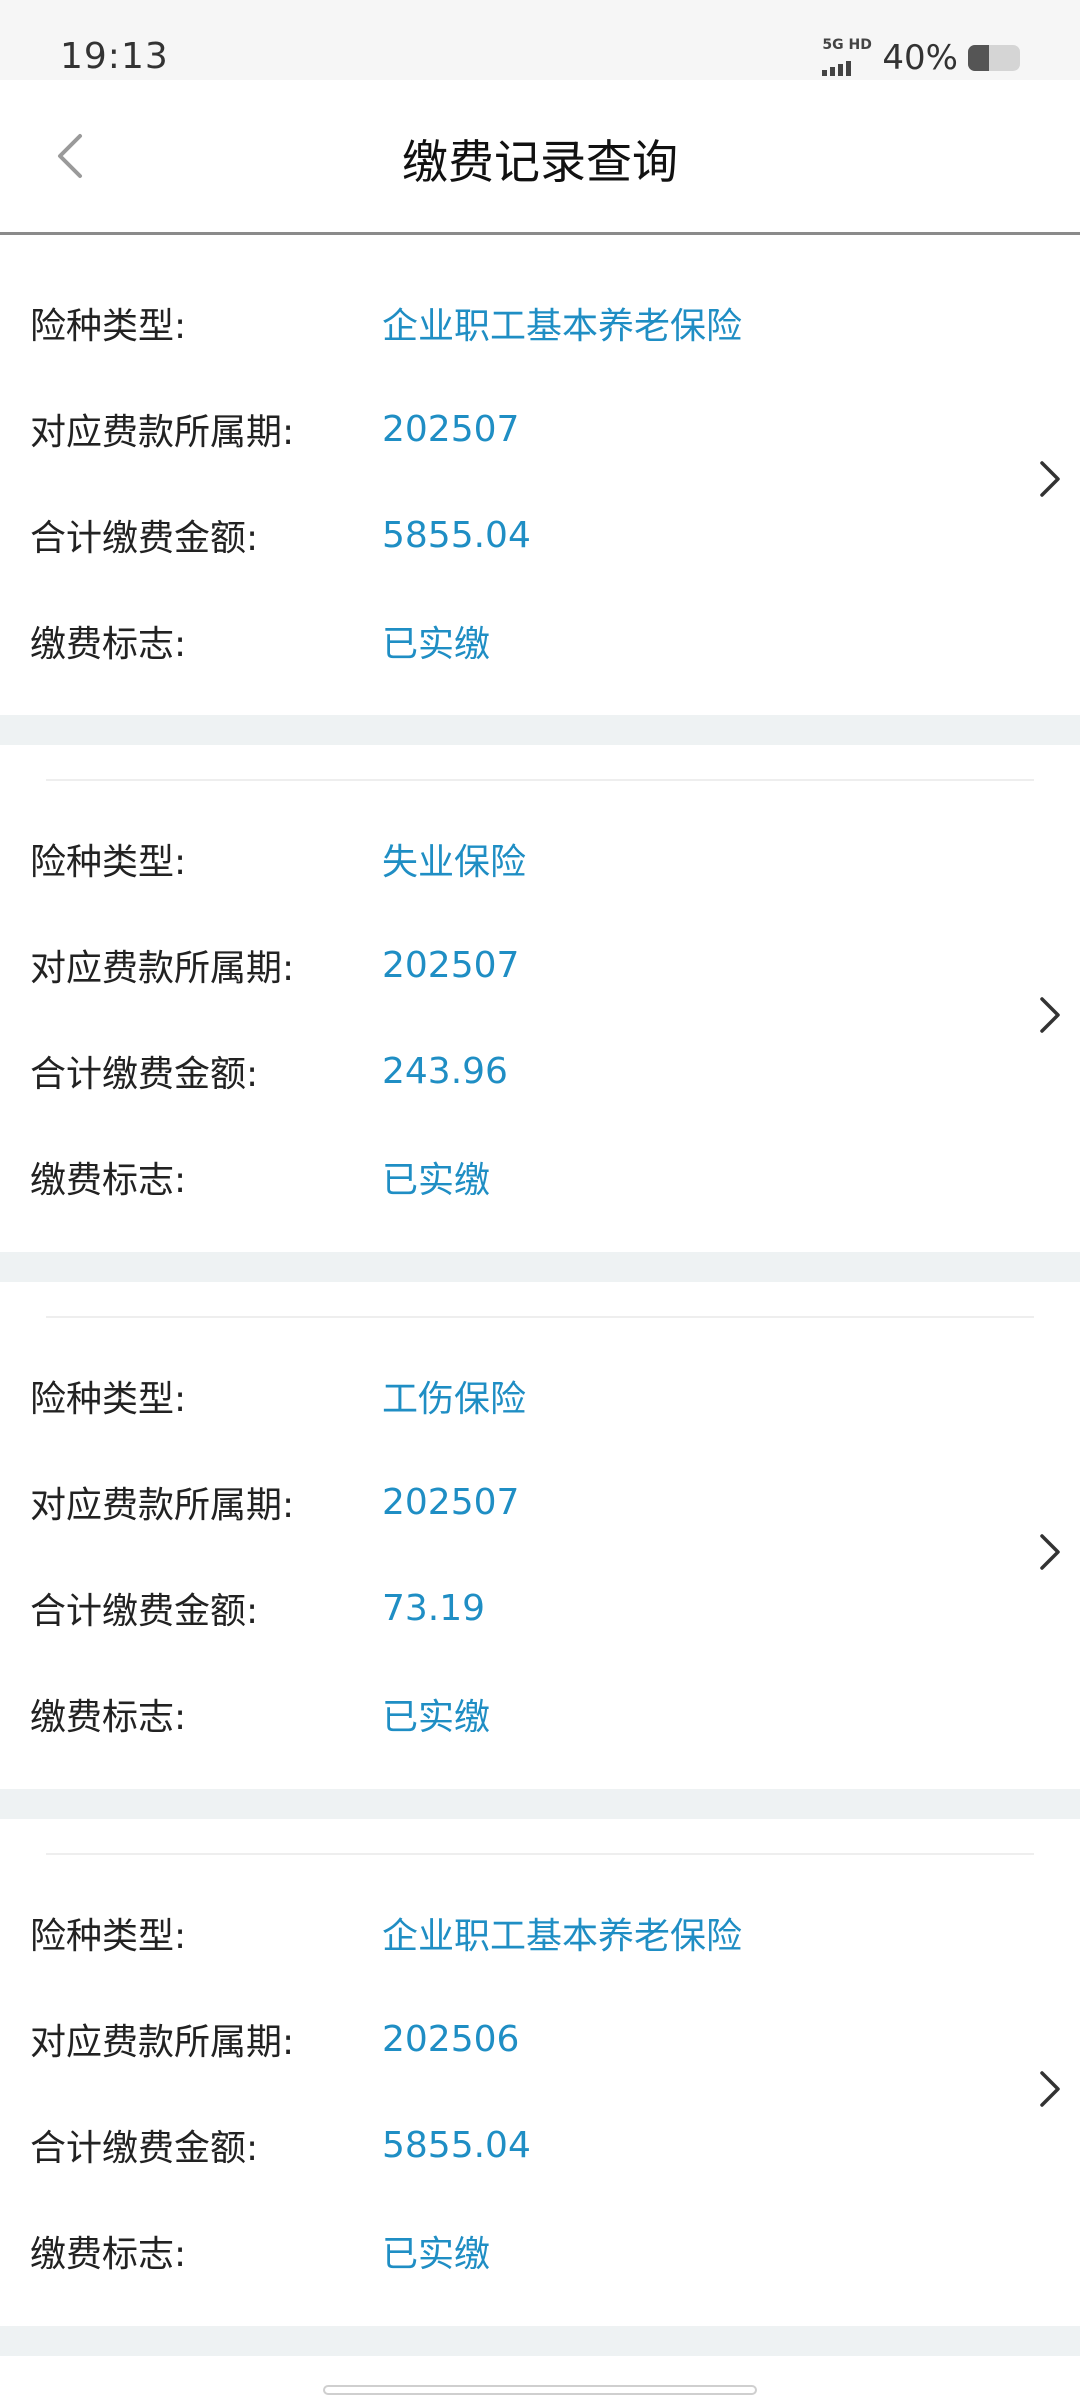  I want to click on system-indicators: 5G HD 40%, so click(921, 58).